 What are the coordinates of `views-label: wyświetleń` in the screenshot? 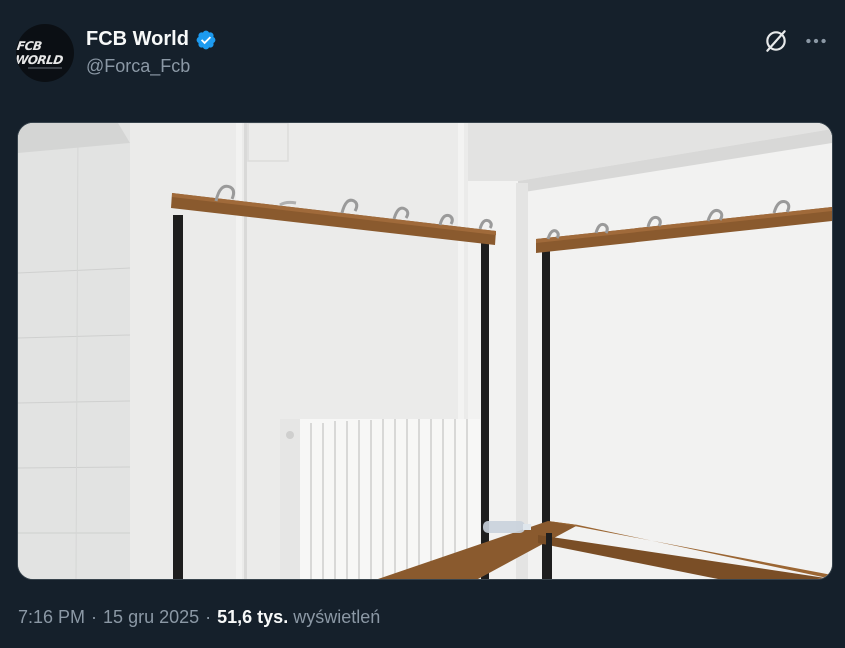 It's located at (337, 617).